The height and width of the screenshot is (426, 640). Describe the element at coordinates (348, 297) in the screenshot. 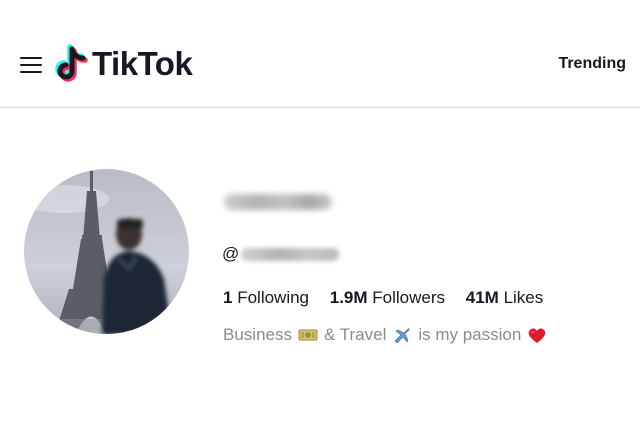

I see `stat-number: 1.9M` at that location.